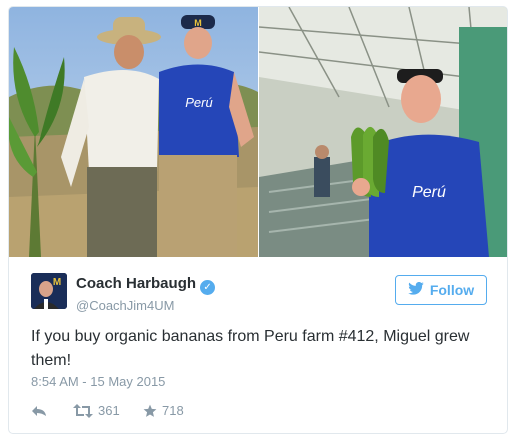 This screenshot has height=441, width=516. I want to click on like-count: 718, so click(173, 410).